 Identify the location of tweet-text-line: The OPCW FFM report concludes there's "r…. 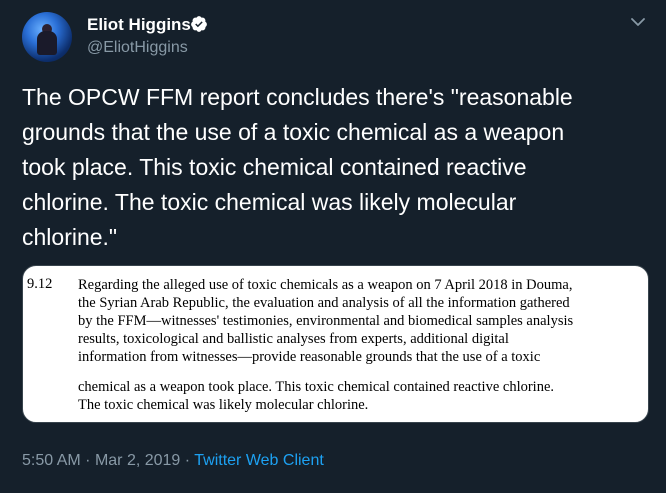
(297, 97).